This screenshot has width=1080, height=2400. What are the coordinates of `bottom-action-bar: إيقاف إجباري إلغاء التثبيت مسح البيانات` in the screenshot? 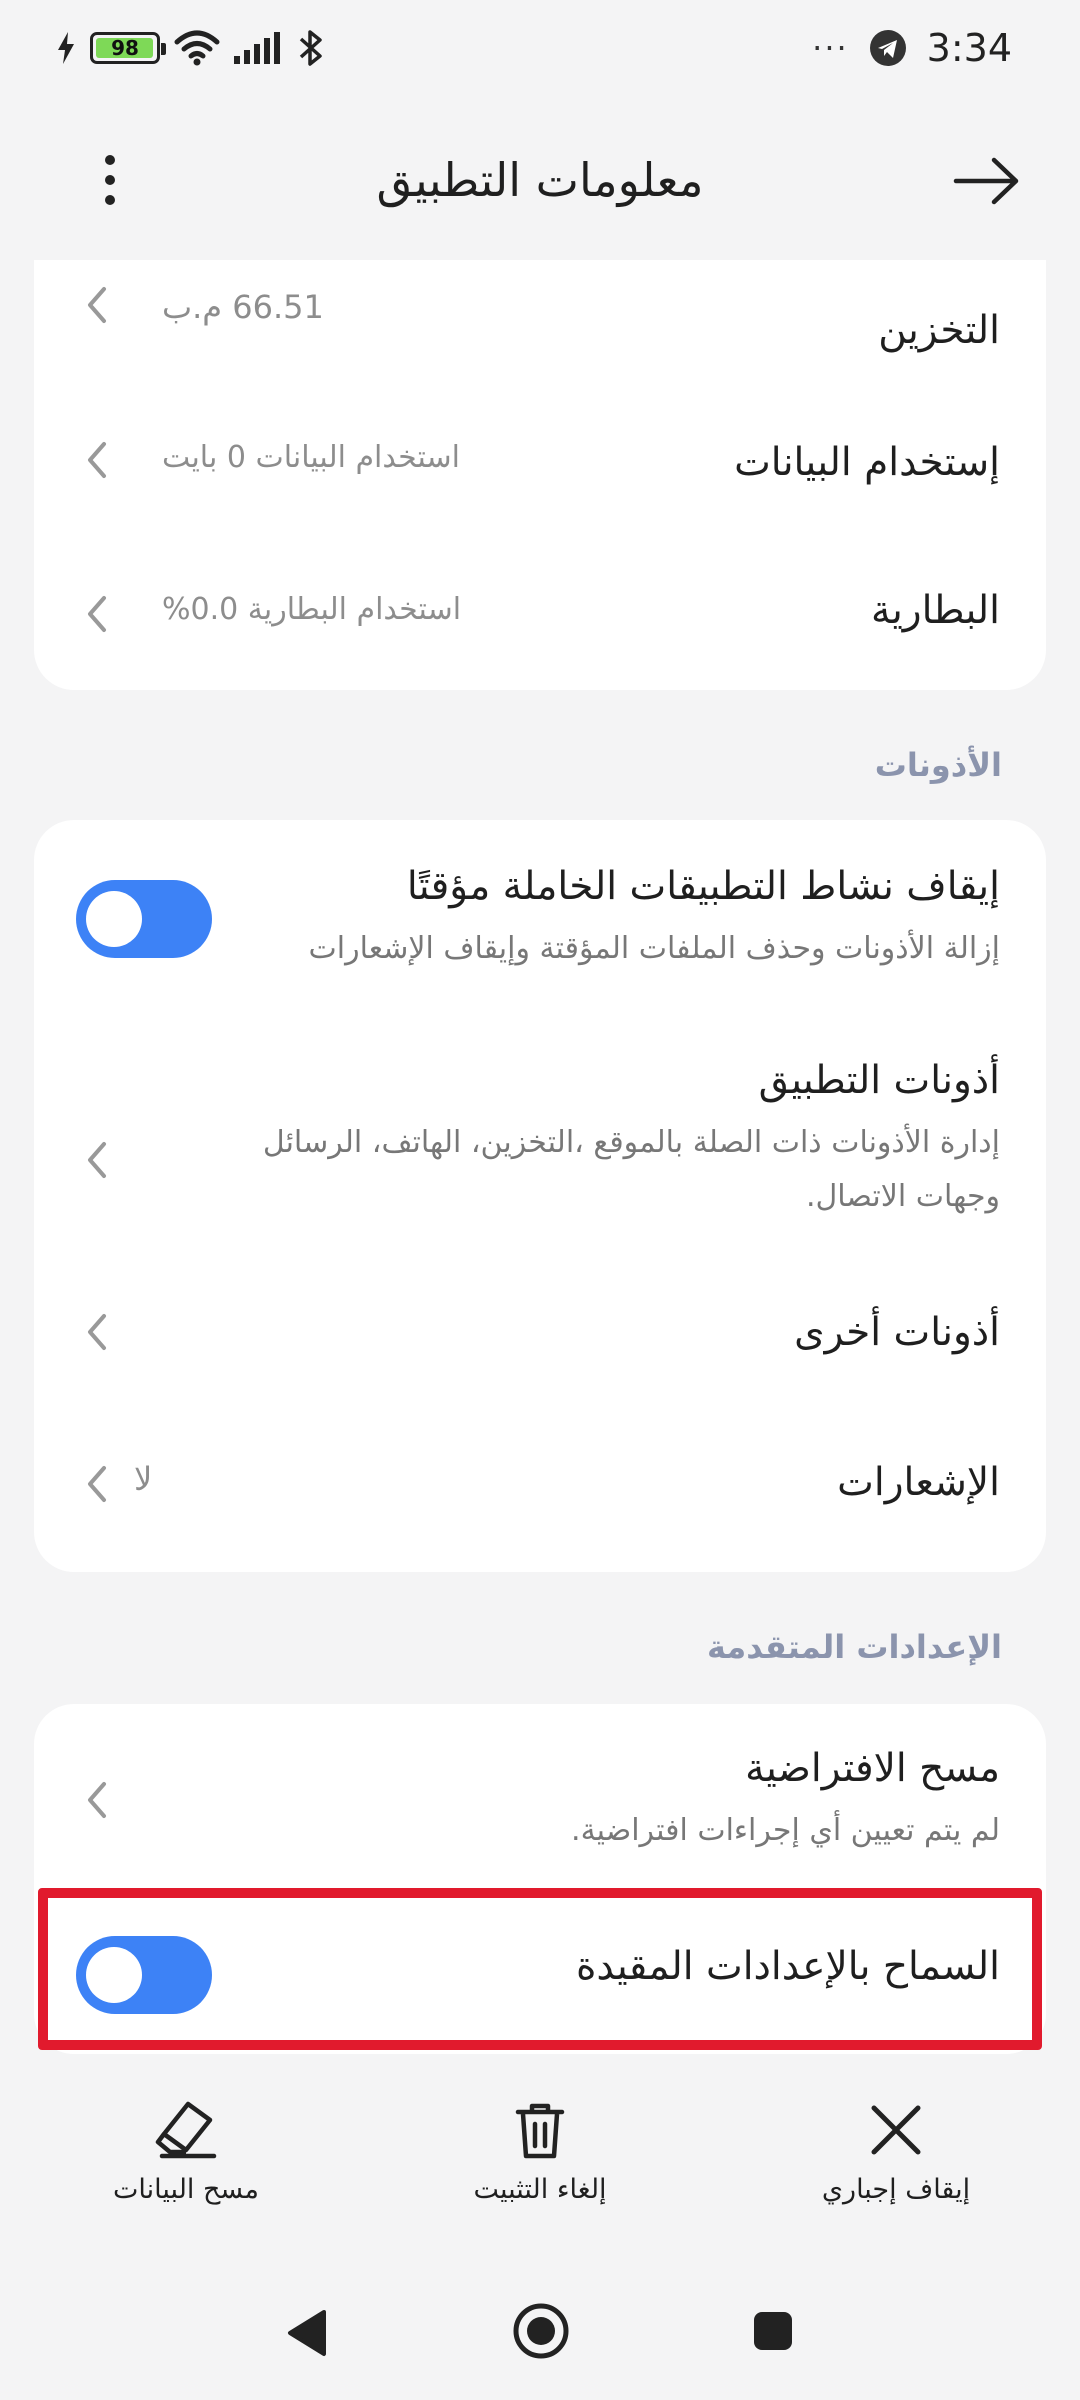 It's located at (540, 2170).